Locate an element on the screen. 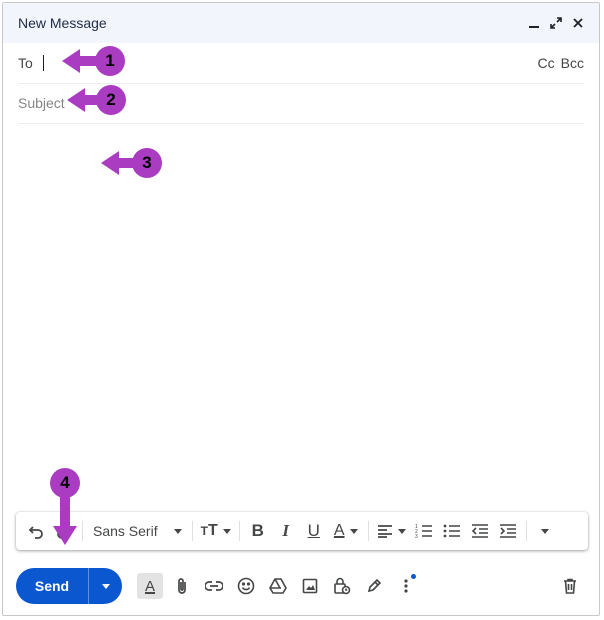 The image size is (604, 620). more-options-button is located at coordinates (406, 586).